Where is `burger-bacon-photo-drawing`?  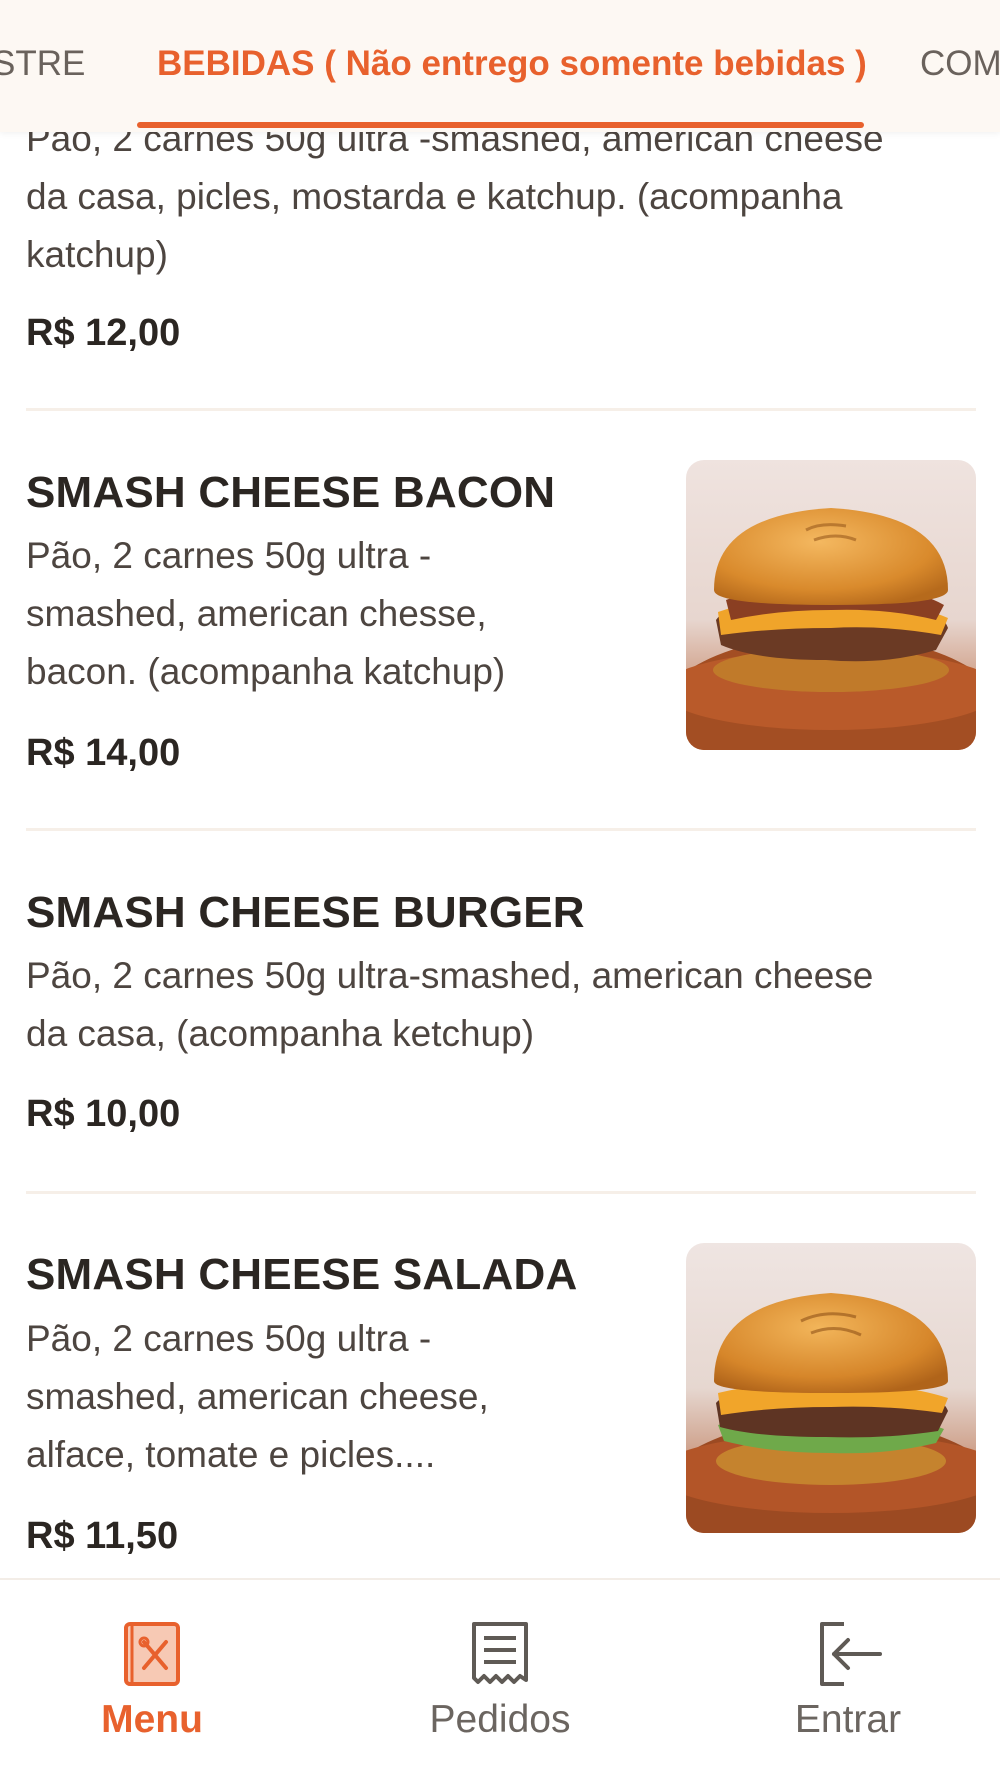 burger-bacon-photo-drawing is located at coordinates (831, 605).